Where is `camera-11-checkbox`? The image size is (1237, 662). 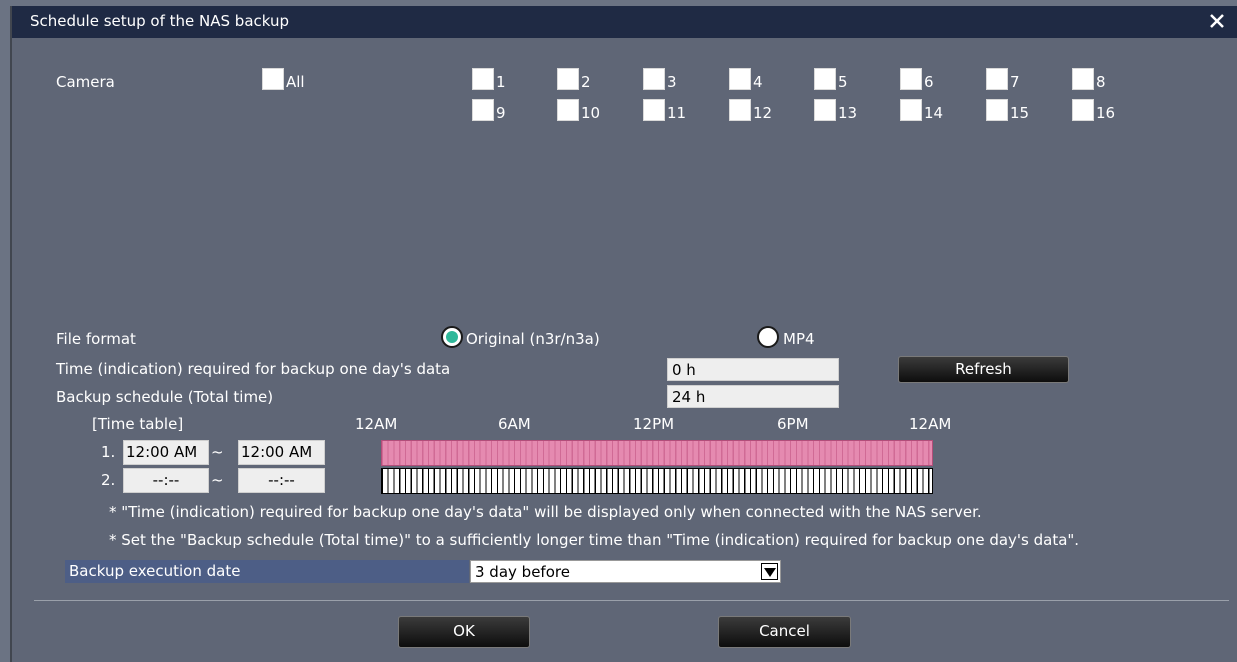 camera-11-checkbox is located at coordinates (654, 110).